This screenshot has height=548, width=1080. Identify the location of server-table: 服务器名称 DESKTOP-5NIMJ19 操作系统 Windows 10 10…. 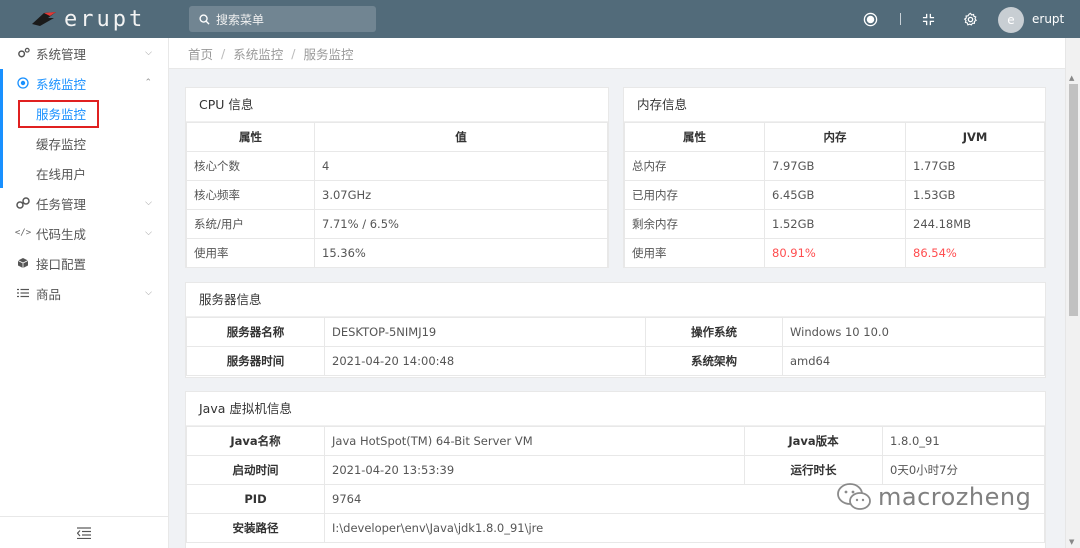
(615, 346).